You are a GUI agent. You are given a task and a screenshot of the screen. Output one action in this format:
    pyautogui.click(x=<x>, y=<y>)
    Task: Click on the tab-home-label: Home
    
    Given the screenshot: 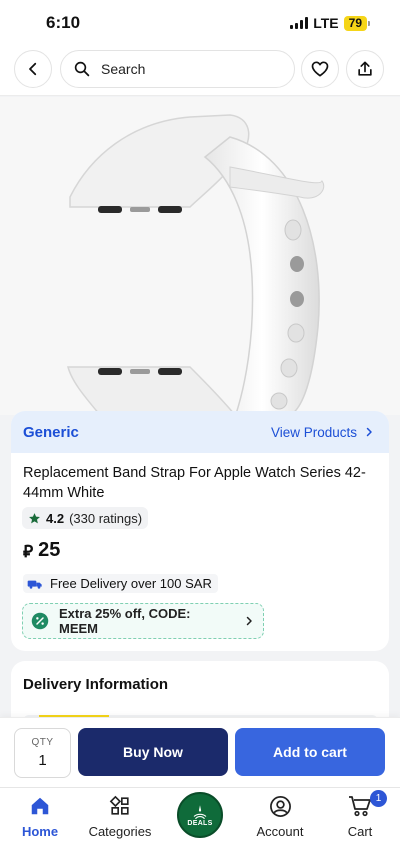 What is the action you would take?
    pyautogui.click(x=40, y=831)
    